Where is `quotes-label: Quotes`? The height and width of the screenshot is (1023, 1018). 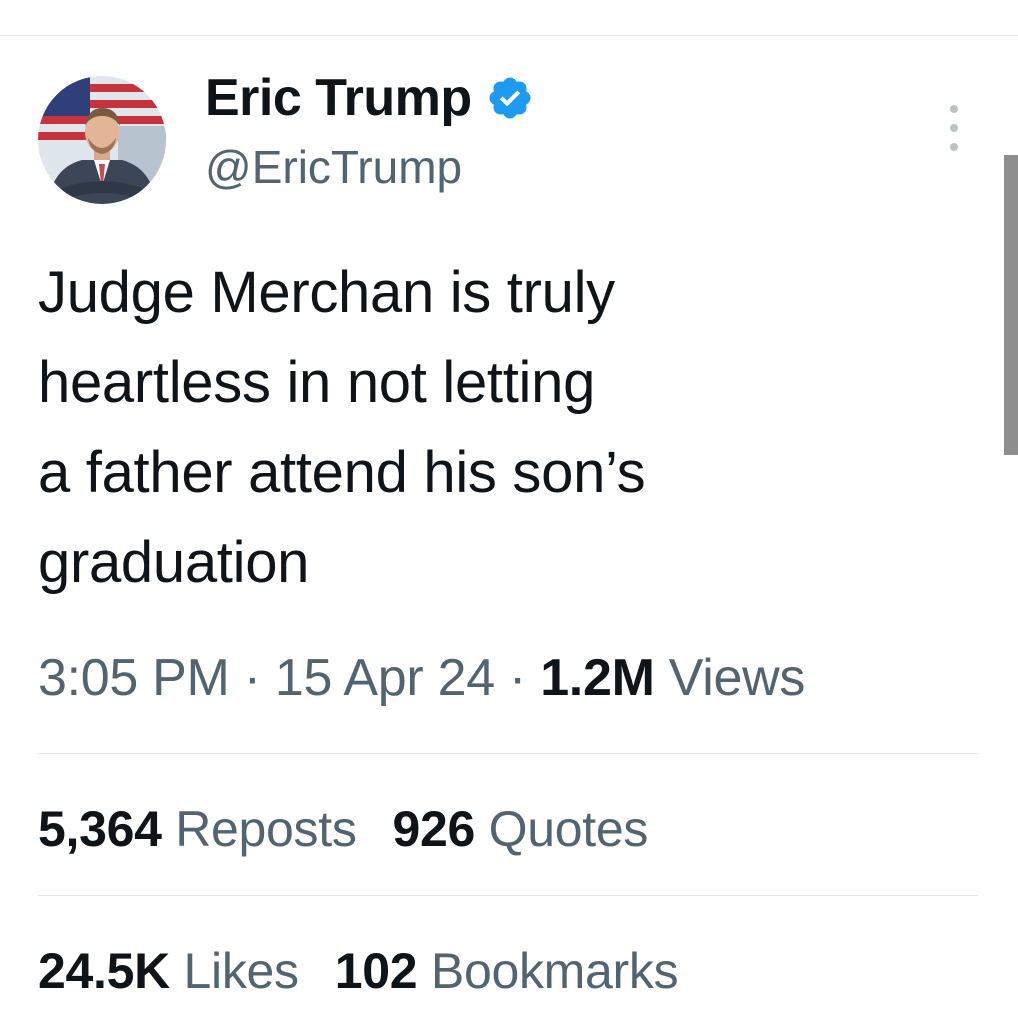 quotes-label: Quotes is located at coordinates (568, 829).